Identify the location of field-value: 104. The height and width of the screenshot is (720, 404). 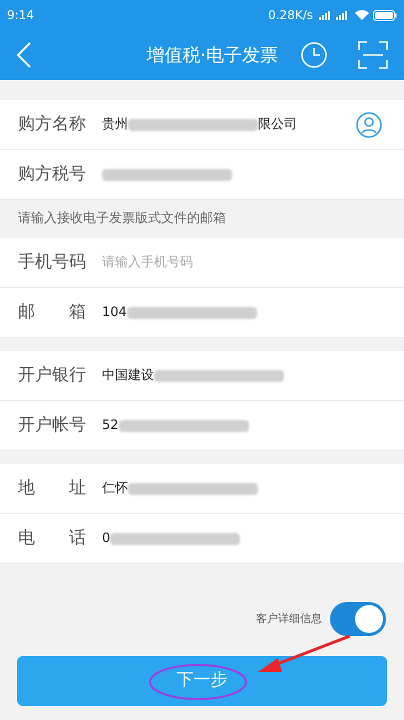
(114, 313).